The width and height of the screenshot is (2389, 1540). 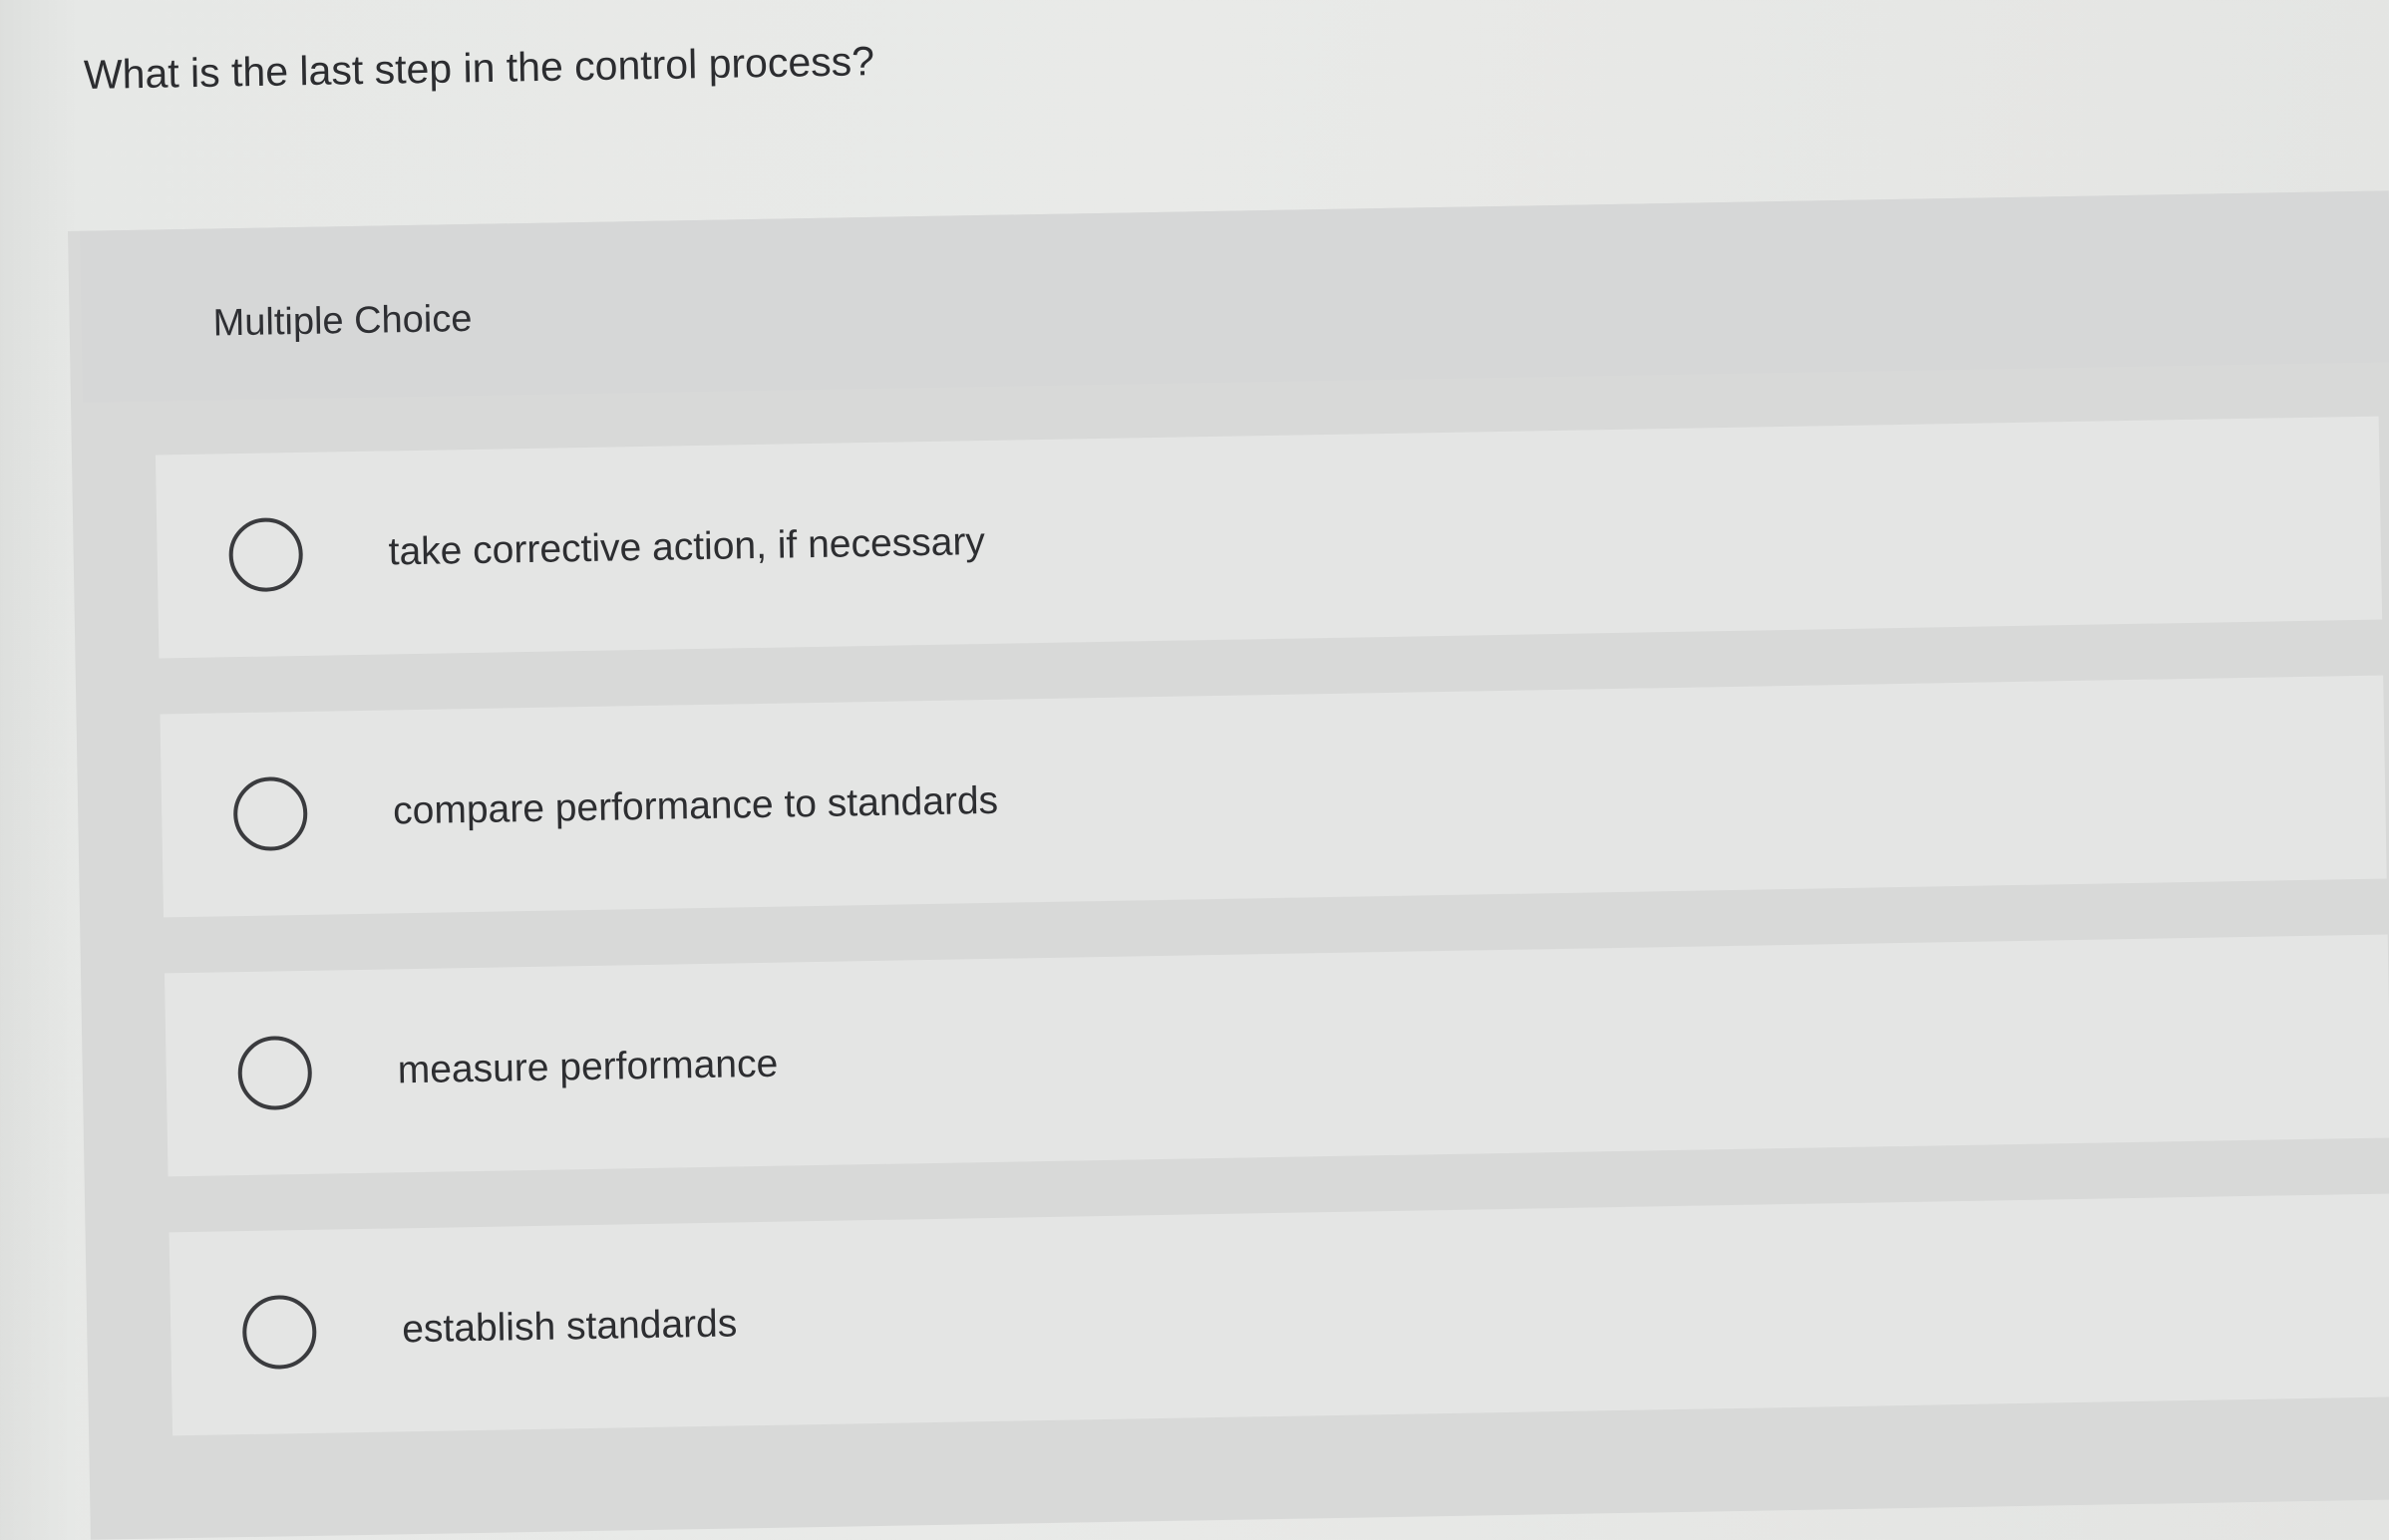 I want to click on panel-header: Multiple Choice, so click(x=1234, y=296).